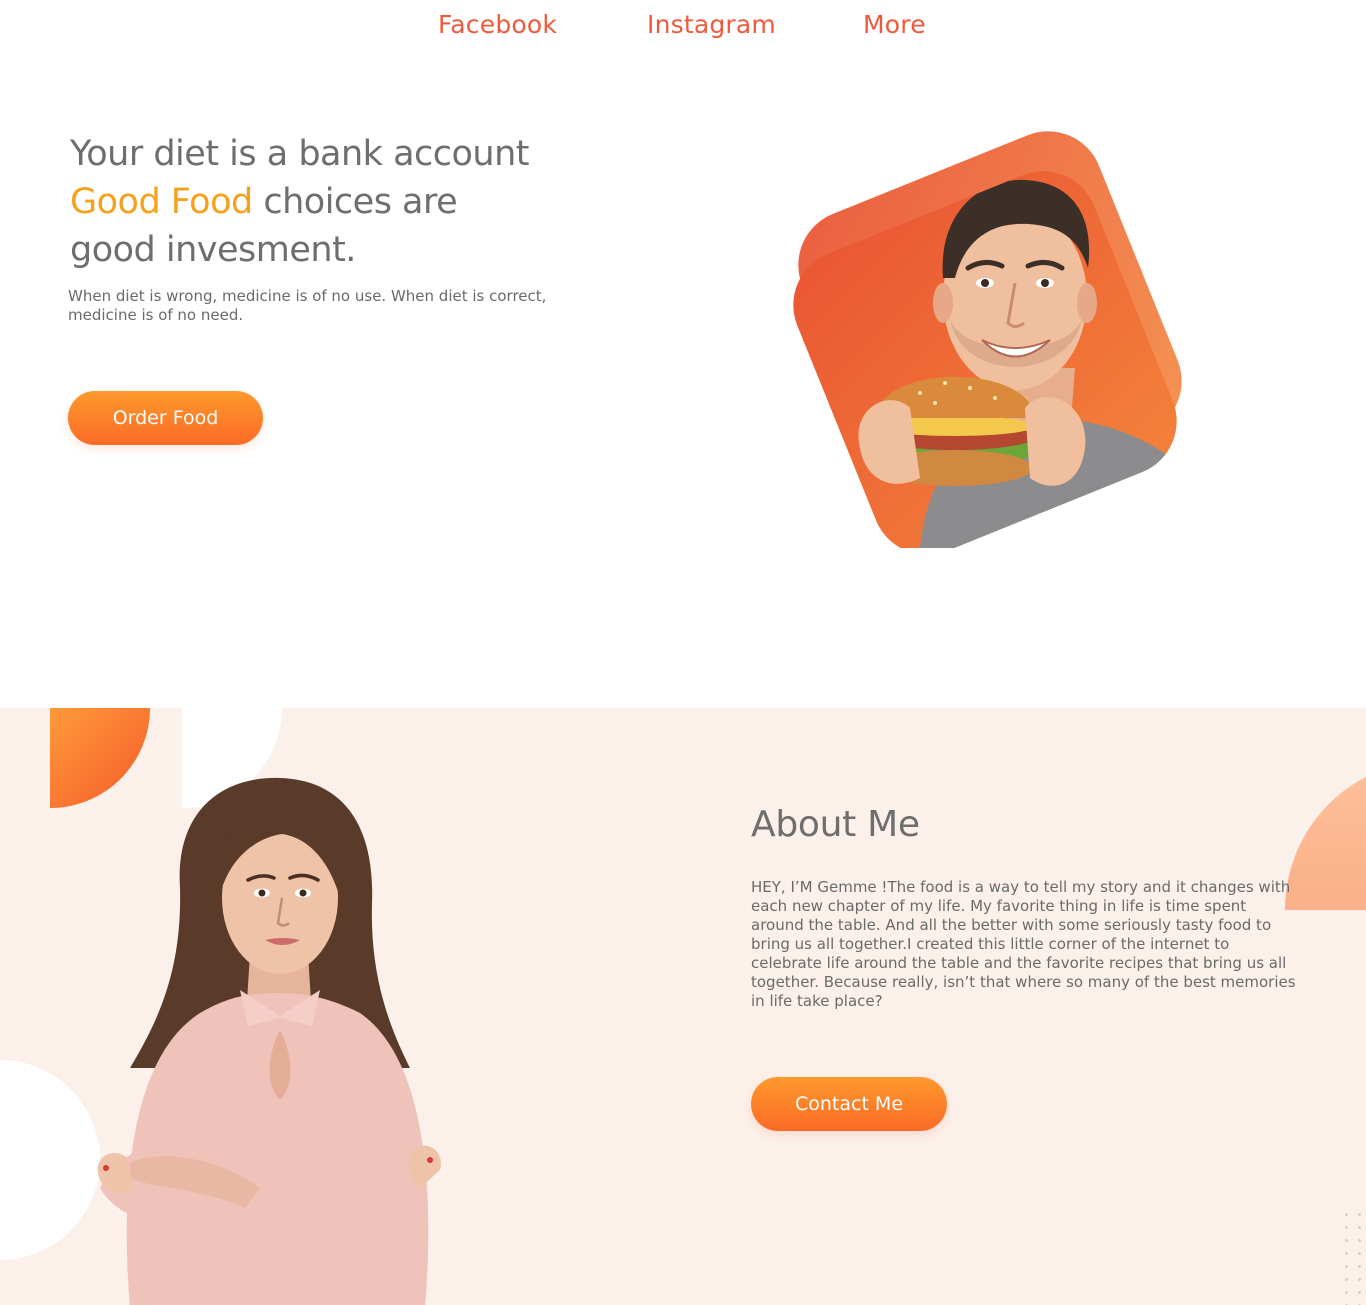 The height and width of the screenshot is (1305, 1366). I want to click on nav-link-instagram: Instagram, so click(711, 24).